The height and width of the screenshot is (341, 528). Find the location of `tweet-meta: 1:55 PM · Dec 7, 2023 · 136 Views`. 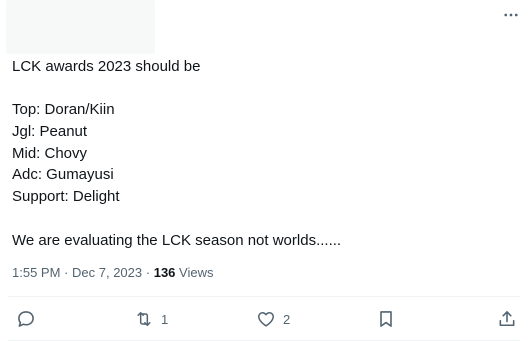

tweet-meta: 1:55 PM · Dec 7, 2023 · 136 Views is located at coordinates (113, 273).